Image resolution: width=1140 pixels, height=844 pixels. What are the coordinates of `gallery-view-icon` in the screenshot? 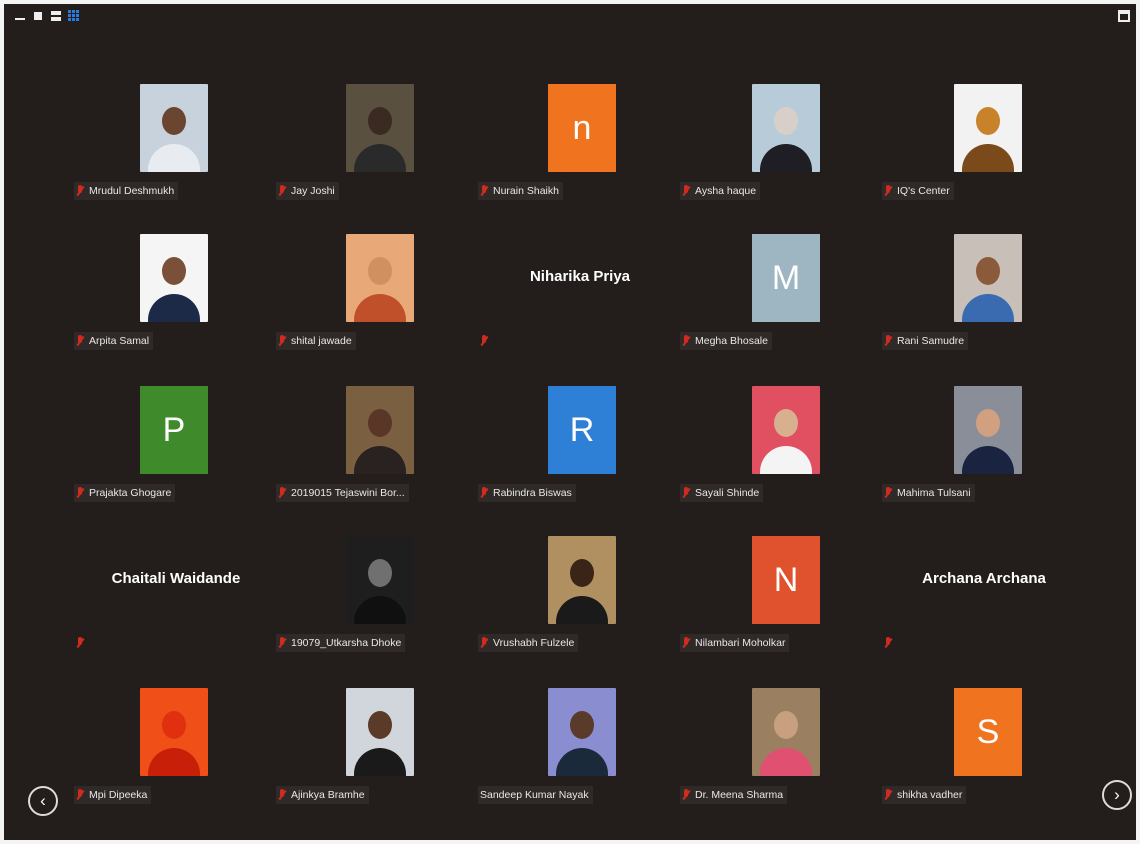 It's located at (74, 16).